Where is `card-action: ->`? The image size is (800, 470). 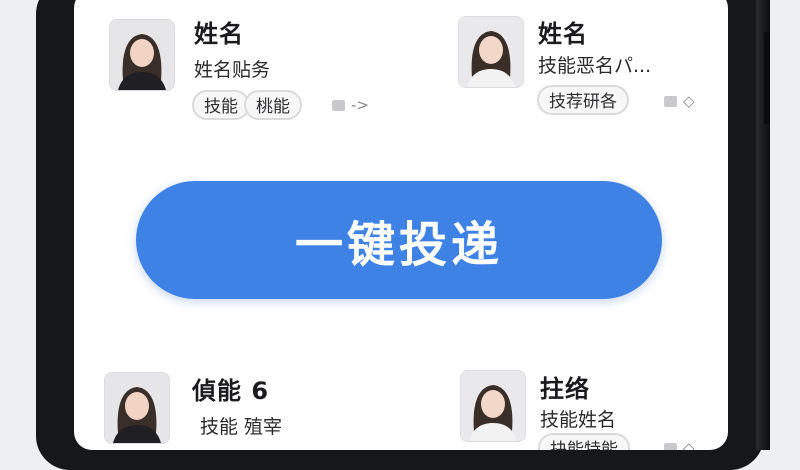
card-action: -> is located at coordinates (350, 105).